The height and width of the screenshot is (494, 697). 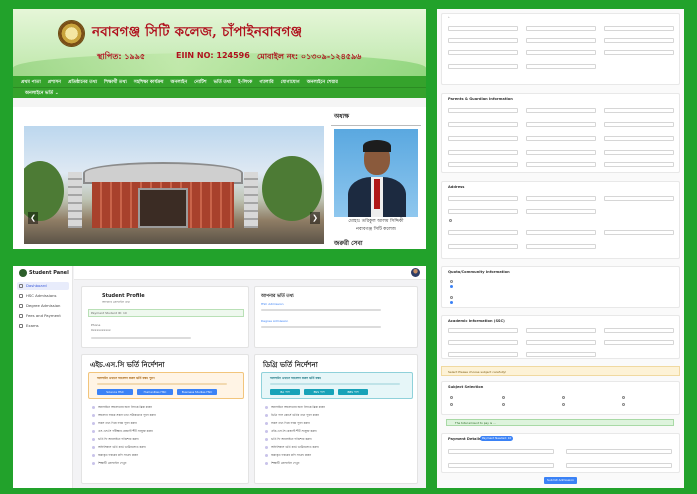 I want to click on business-hsc-button: Business Studies HSC, so click(x=197, y=392).